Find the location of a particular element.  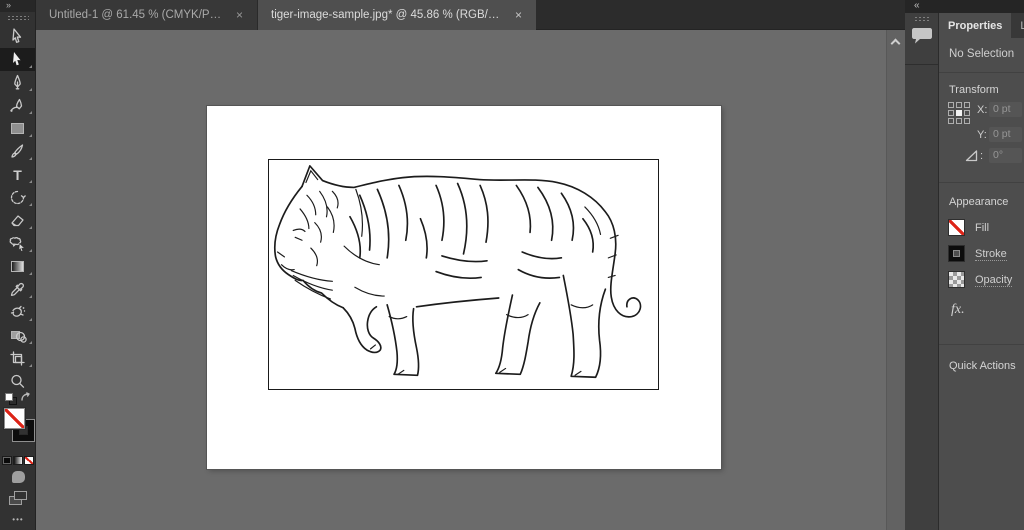

vertical-scrollbar is located at coordinates (895, 280).